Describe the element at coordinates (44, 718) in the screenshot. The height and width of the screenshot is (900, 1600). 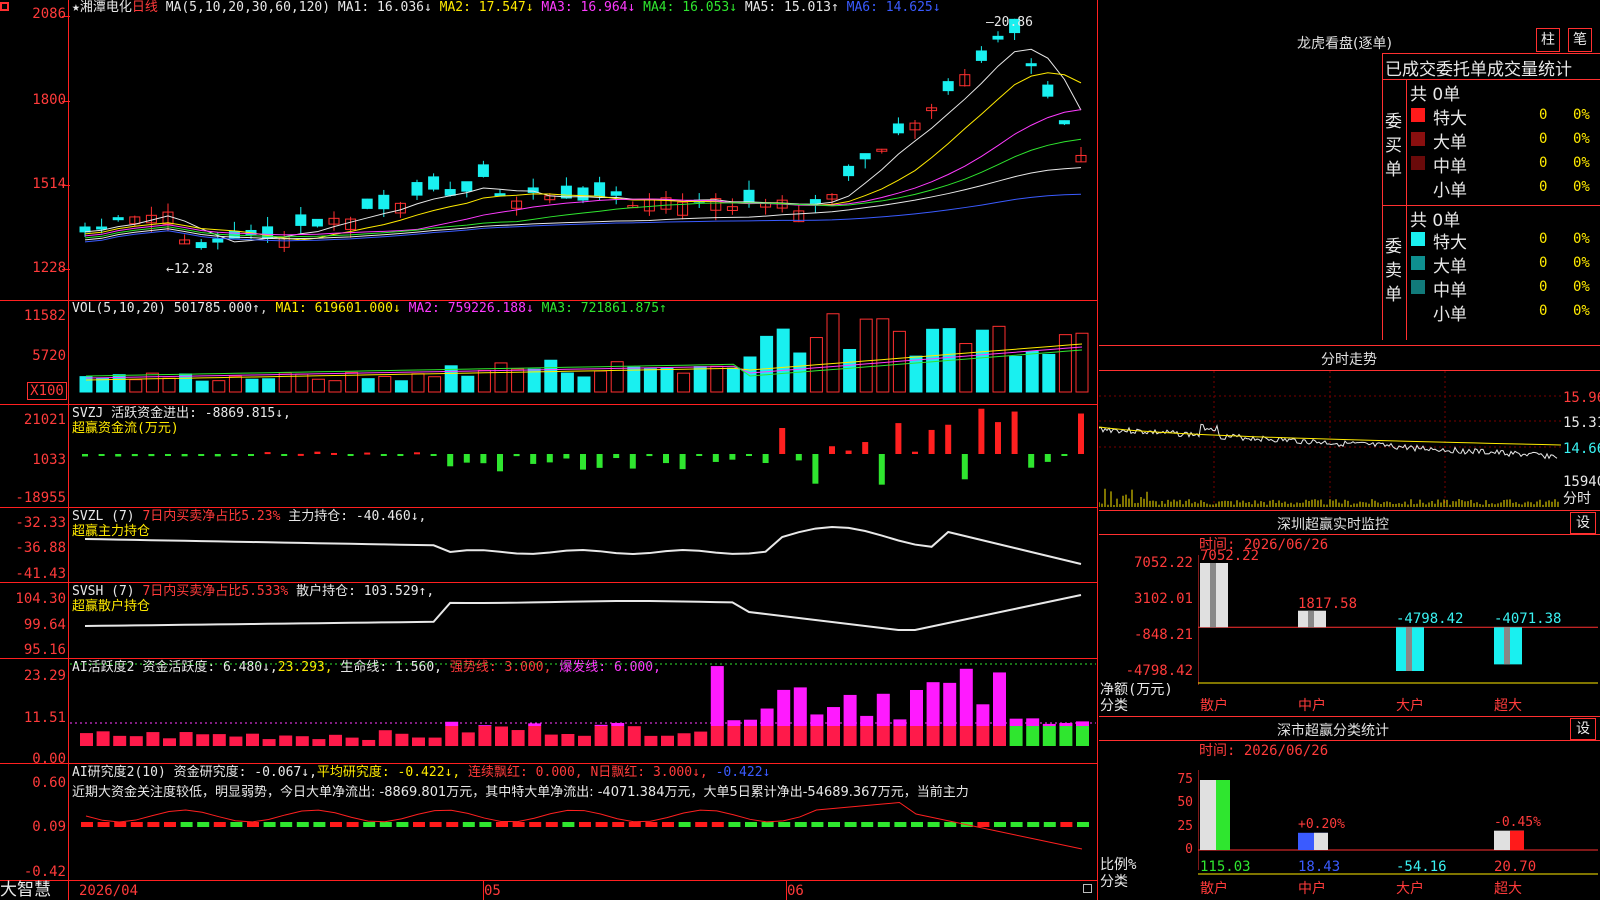
I see `ai-active-y-label: 11.51` at that location.